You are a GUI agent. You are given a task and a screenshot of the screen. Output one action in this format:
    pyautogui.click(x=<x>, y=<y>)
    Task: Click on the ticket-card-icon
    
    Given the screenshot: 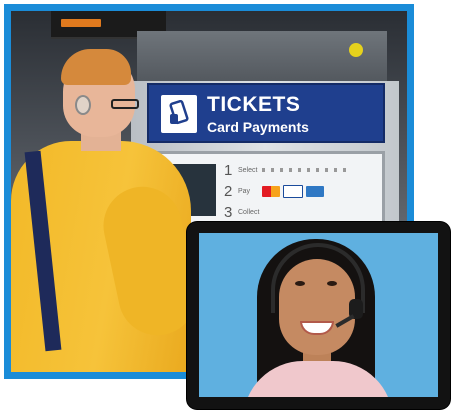 What is the action you would take?
    pyautogui.click(x=179, y=114)
    